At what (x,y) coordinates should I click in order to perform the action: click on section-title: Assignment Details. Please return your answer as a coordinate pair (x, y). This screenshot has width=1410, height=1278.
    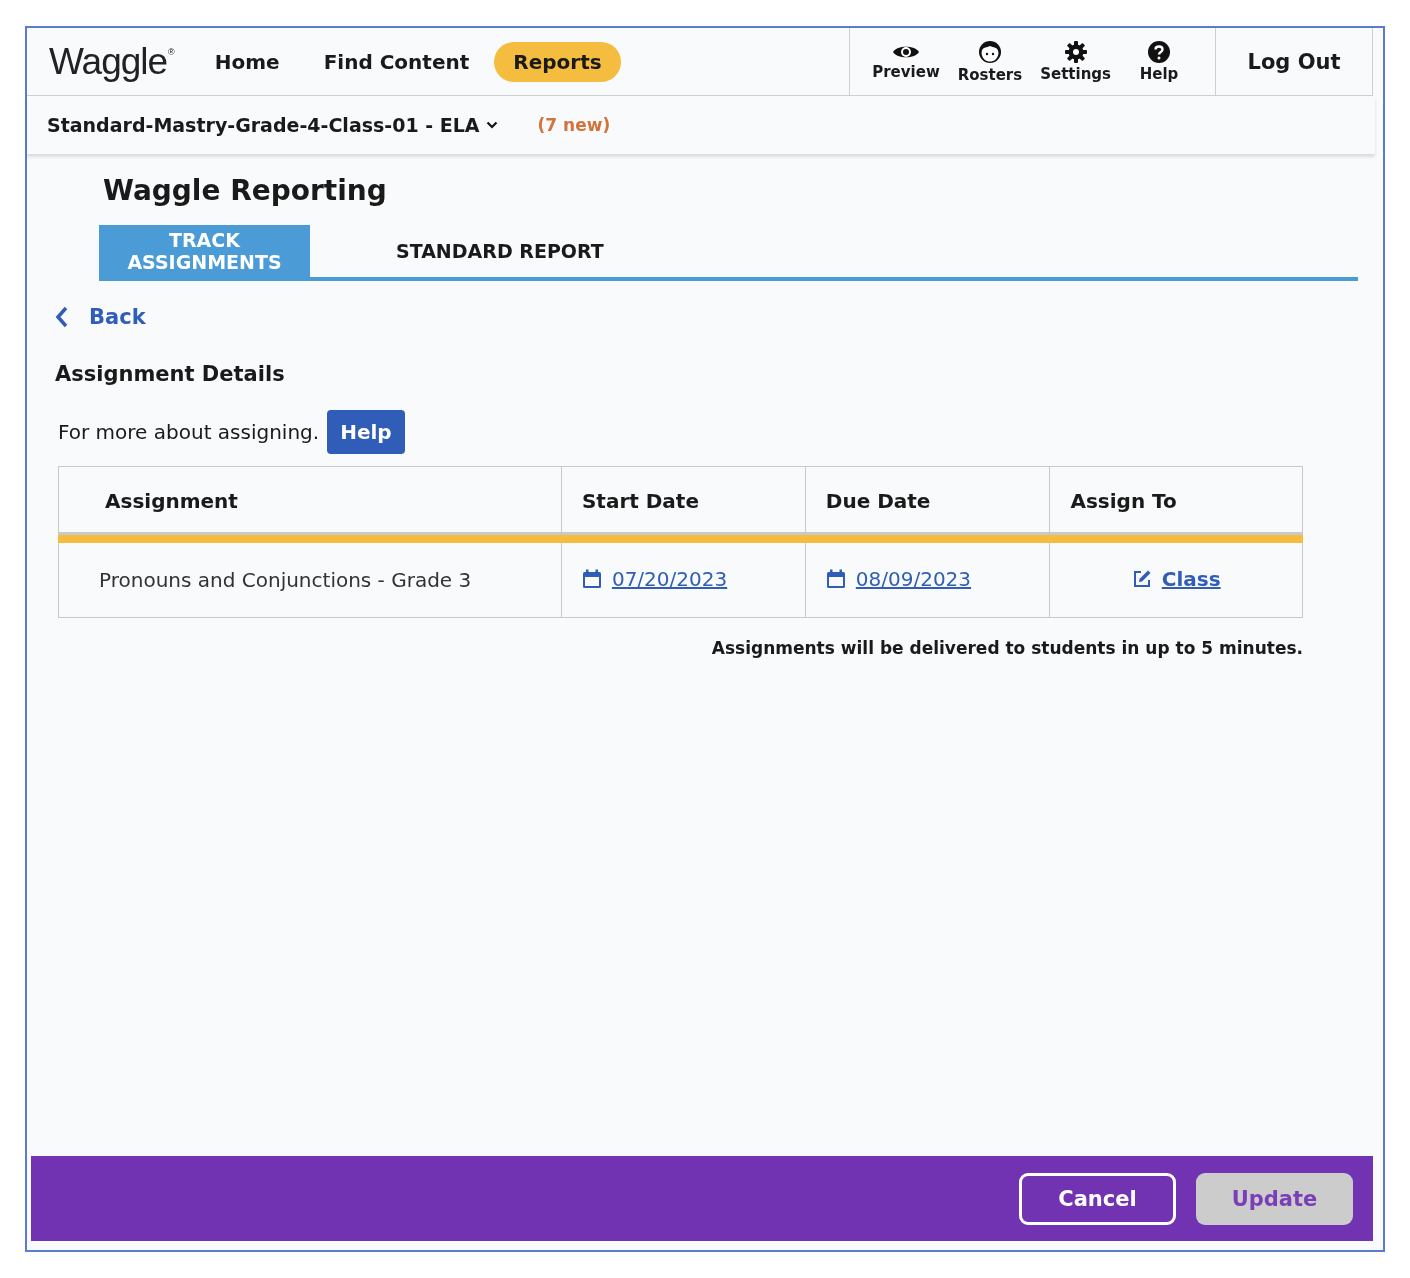
    Looking at the image, I should click on (170, 374).